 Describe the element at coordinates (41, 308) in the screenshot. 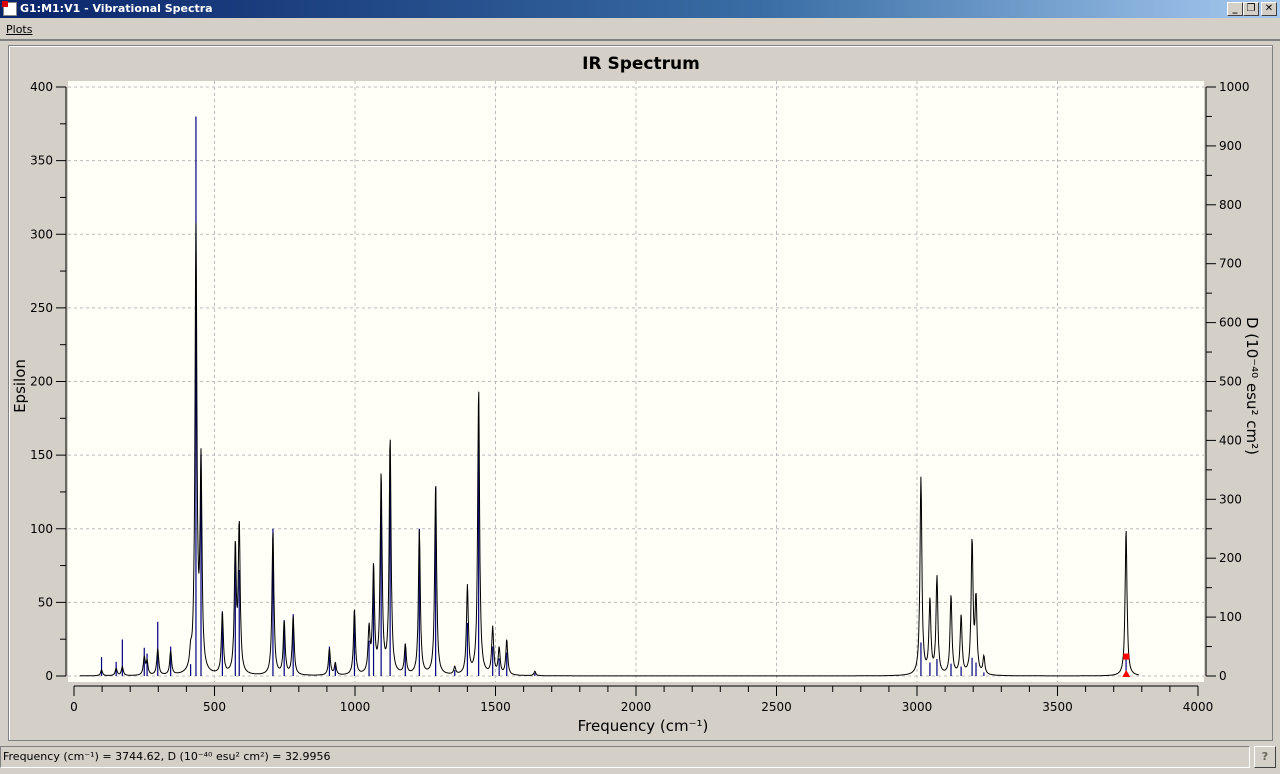

I see `y-tick-label: 250` at that location.